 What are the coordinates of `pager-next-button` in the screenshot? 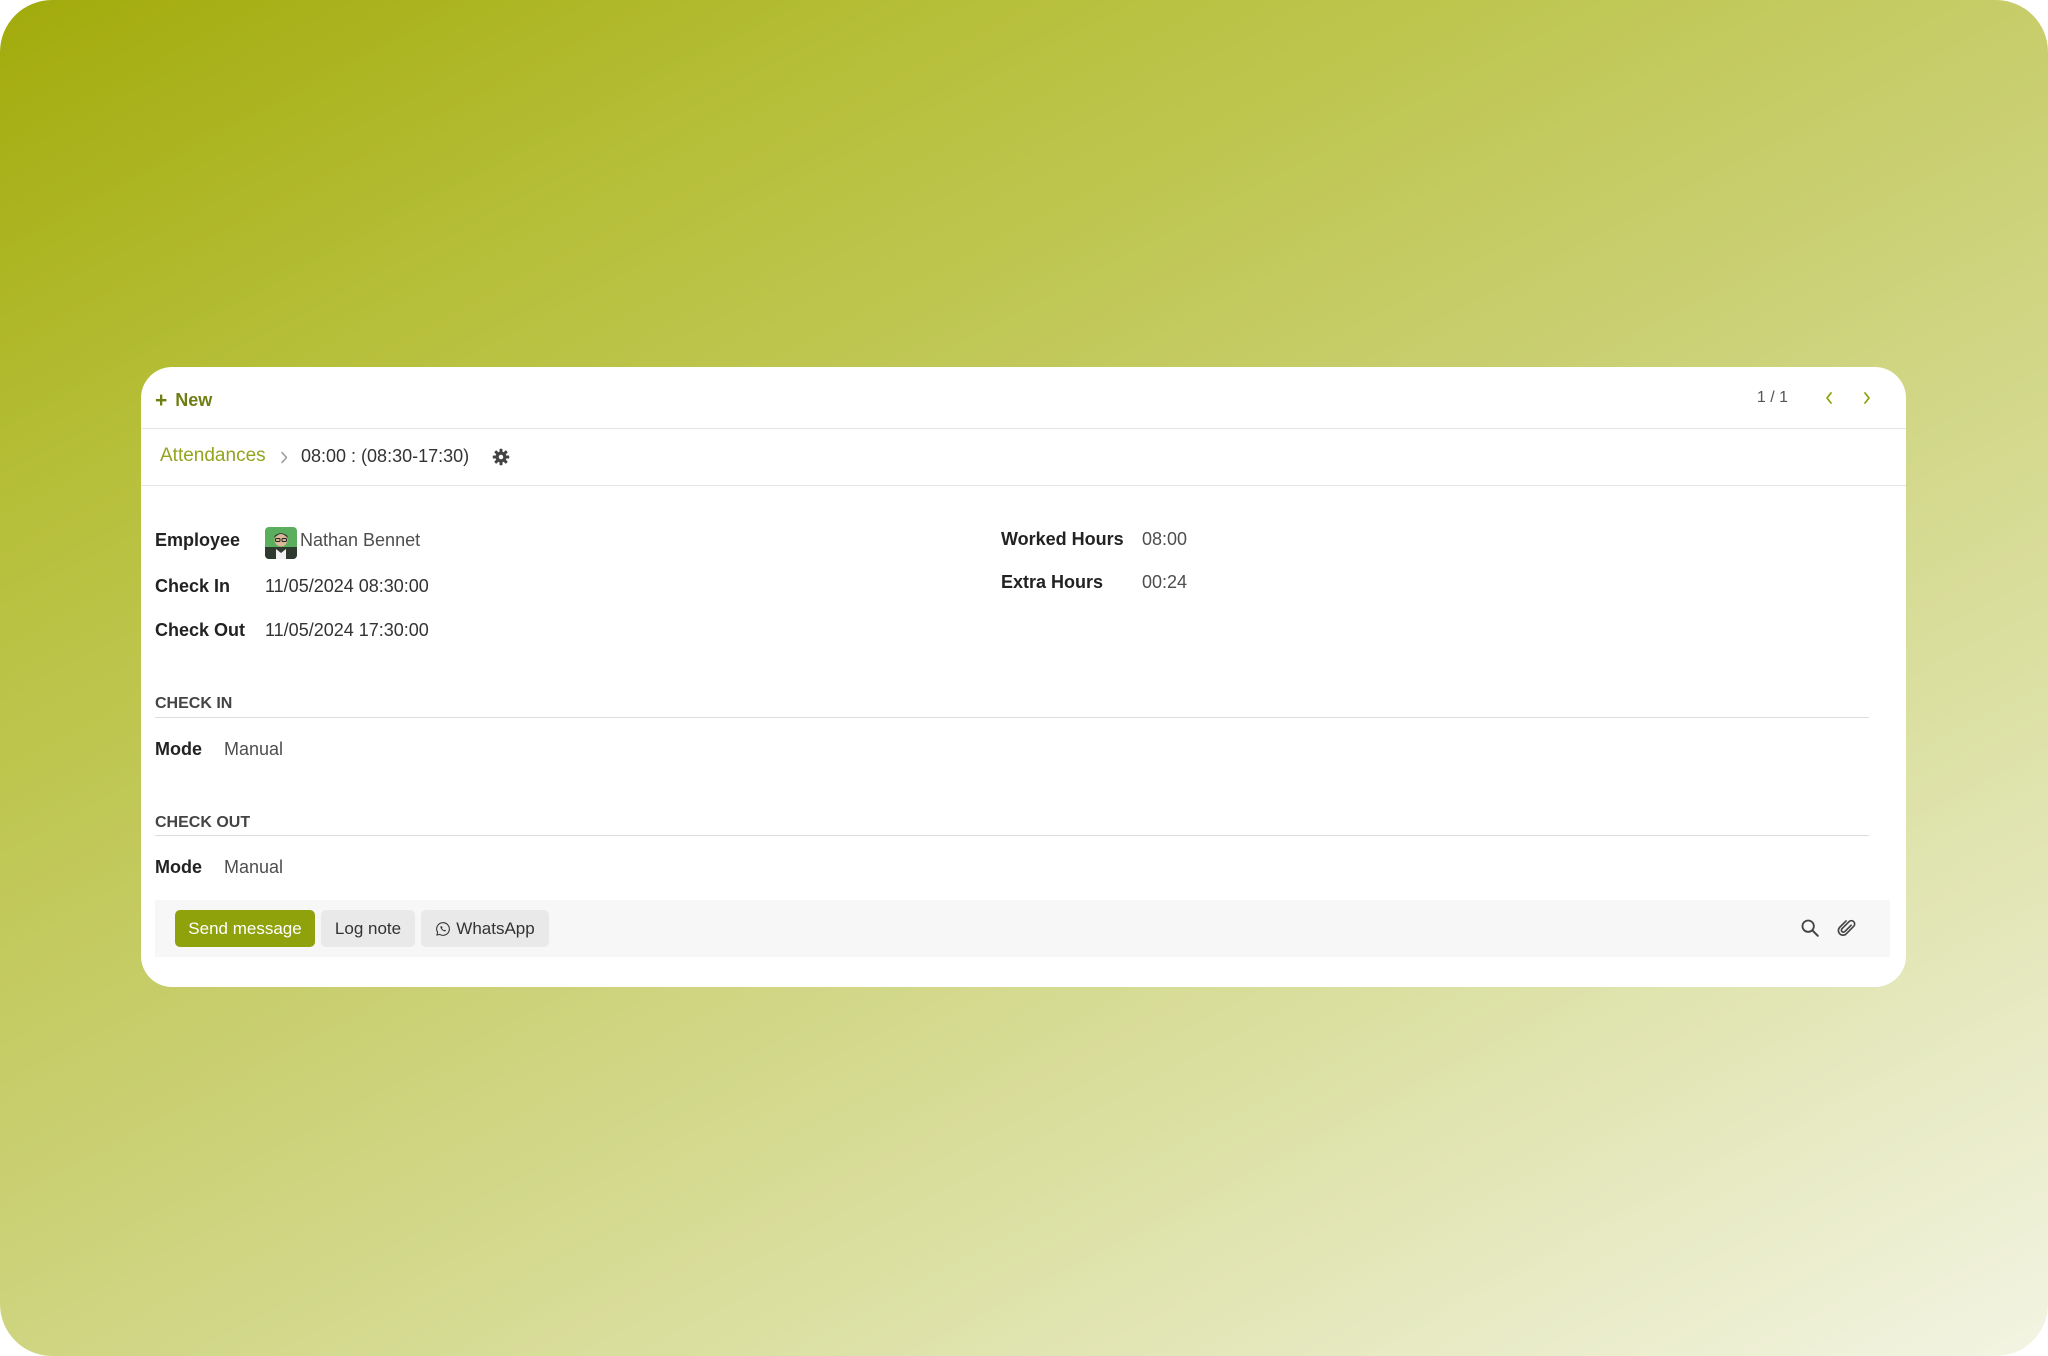 It's located at (1867, 398).